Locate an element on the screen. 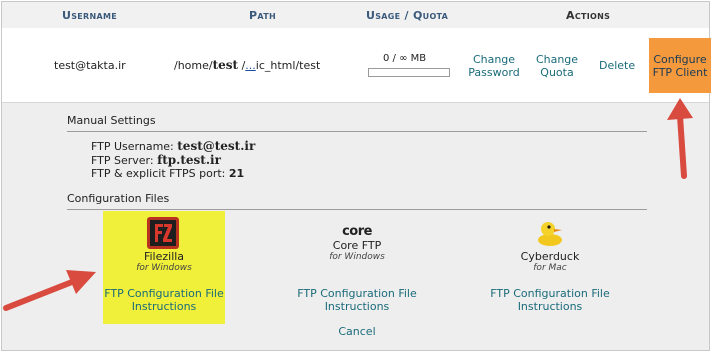  manual-settings-title: Manual Settings is located at coordinates (111, 120).